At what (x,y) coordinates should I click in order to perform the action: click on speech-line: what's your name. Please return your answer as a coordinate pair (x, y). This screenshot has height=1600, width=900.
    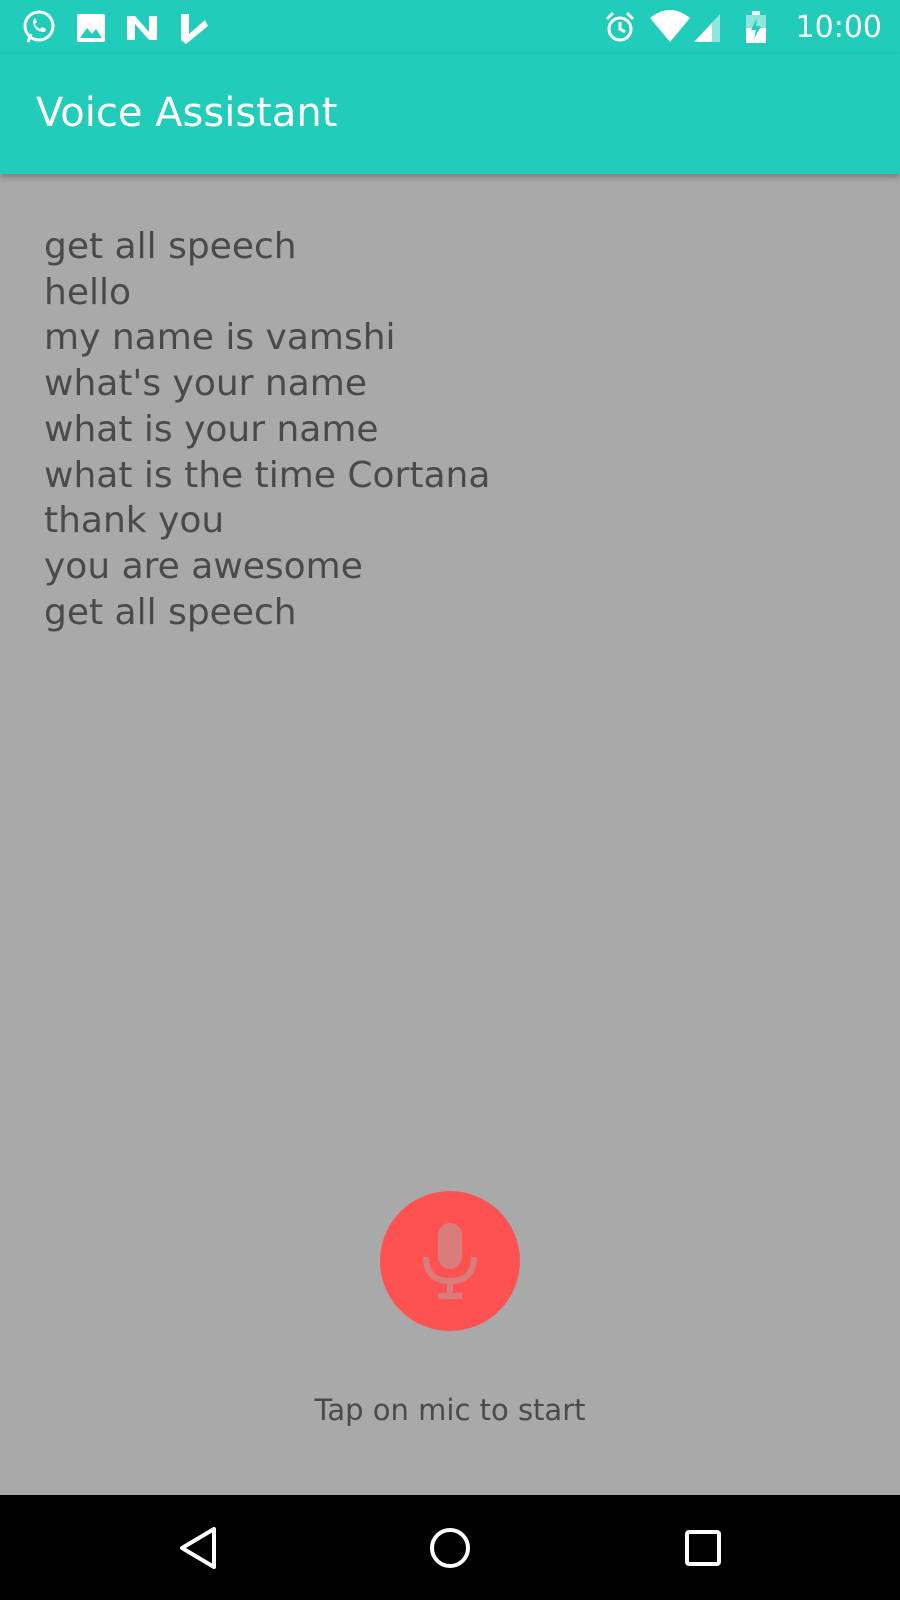
    Looking at the image, I should click on (206, 384).